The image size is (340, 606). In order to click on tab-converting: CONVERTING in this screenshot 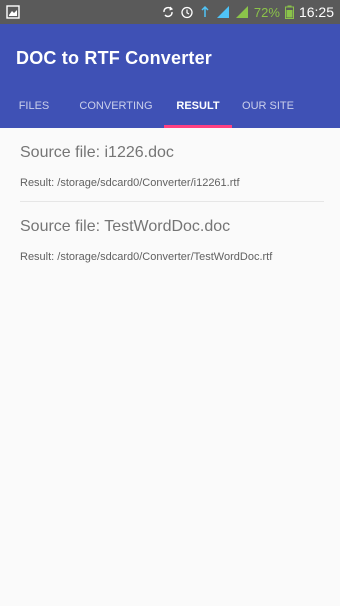, I will do `click(116, 105)`.